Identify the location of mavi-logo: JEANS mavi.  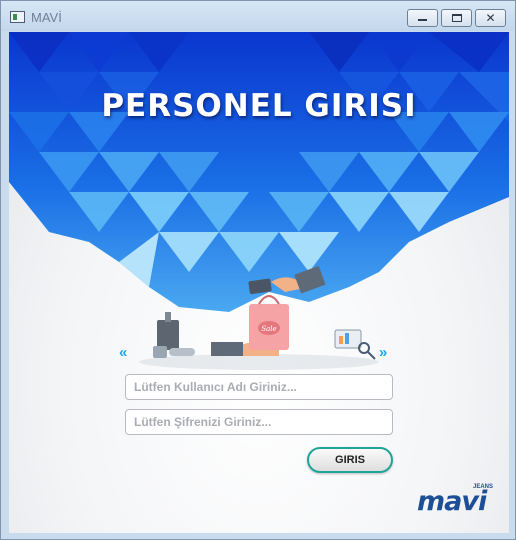
(457, 500).